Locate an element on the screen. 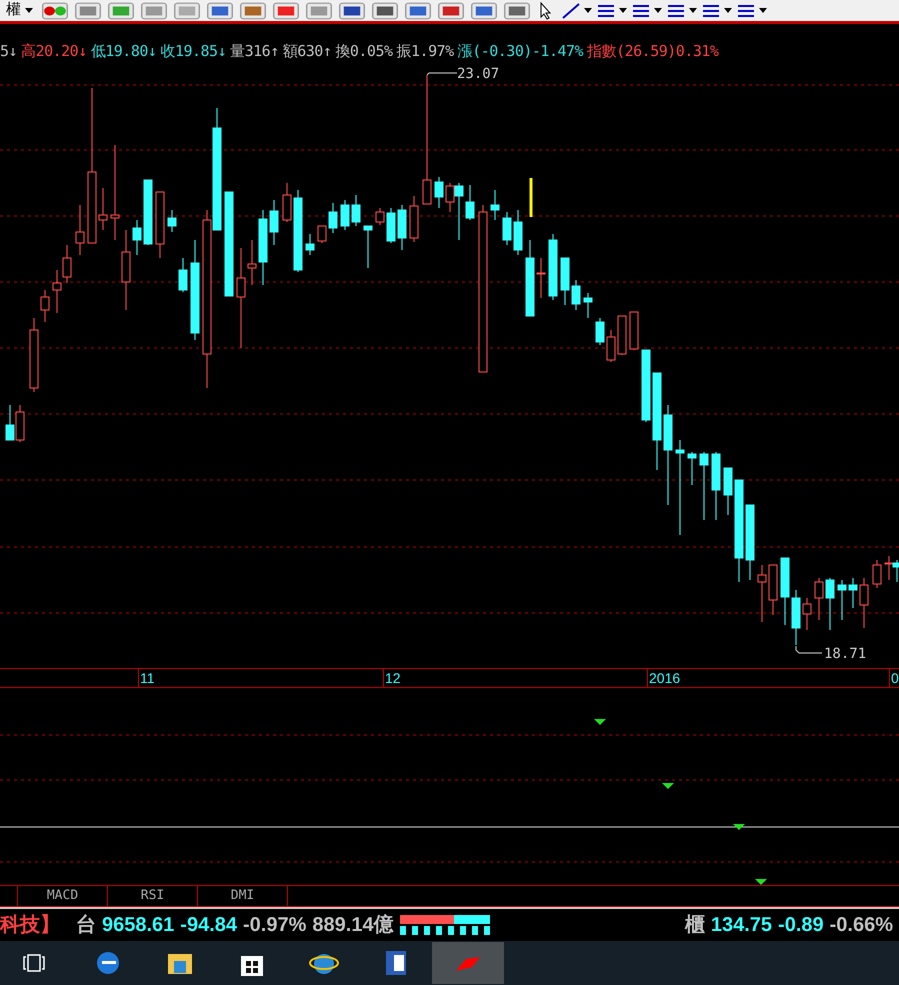 This screenshot has height=985, width=899. index-change: -94.84 is located at coordinates (209, 925).